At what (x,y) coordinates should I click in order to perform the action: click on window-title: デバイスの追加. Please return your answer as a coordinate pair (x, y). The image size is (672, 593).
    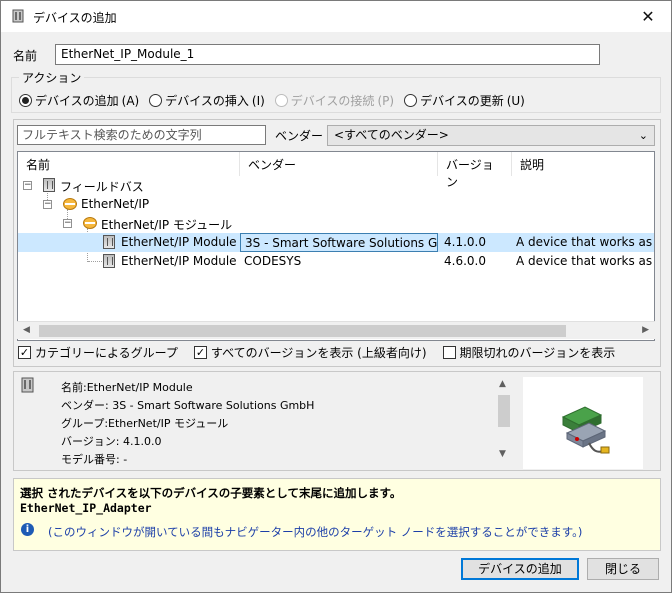
    Looking at the image, I should click on (75, 18).